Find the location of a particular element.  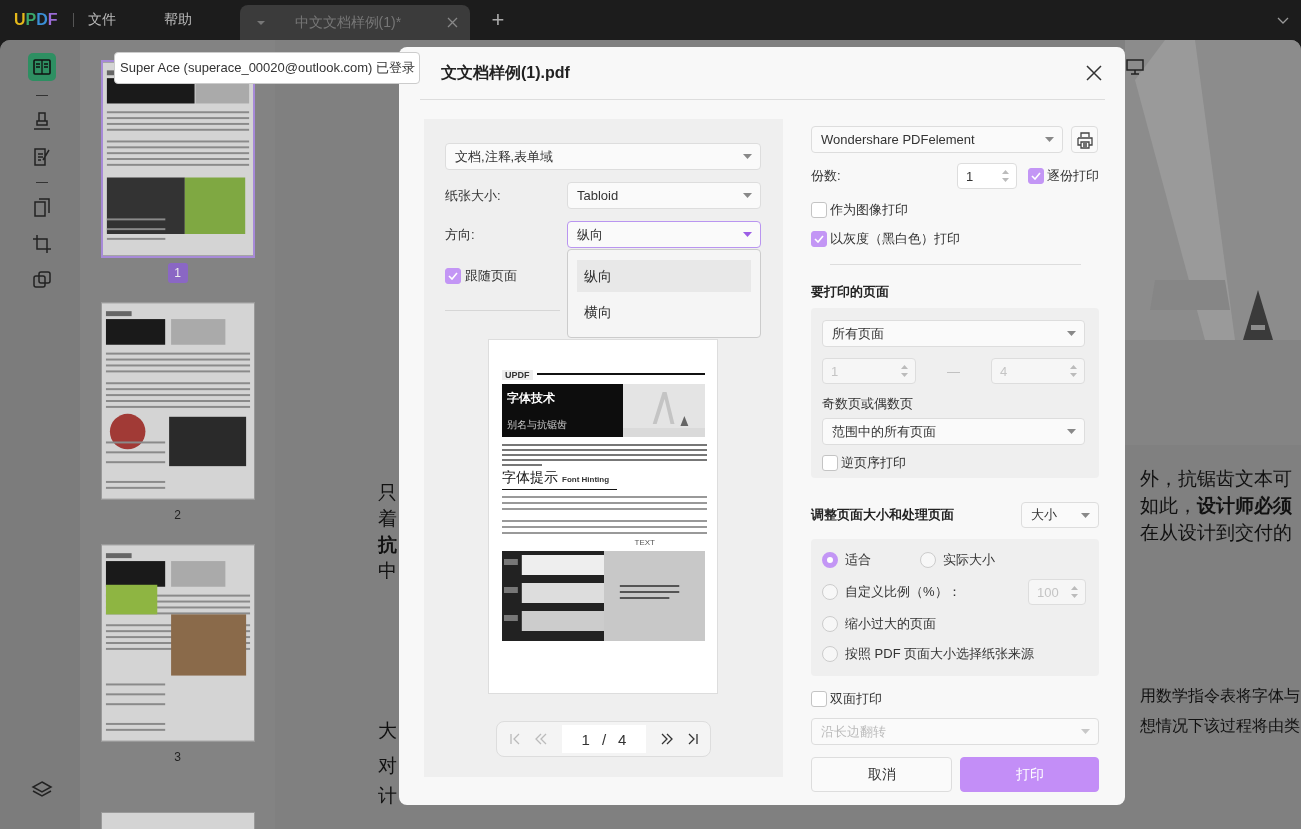

highlighter-icon is located at coordinates (42, 121).